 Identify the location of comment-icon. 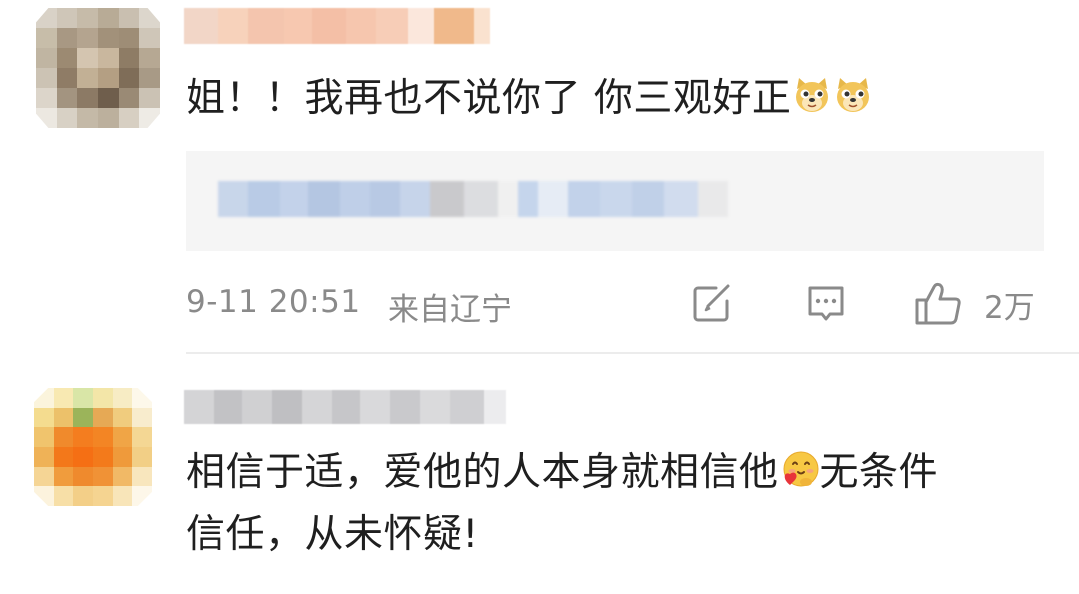
(826, 304).